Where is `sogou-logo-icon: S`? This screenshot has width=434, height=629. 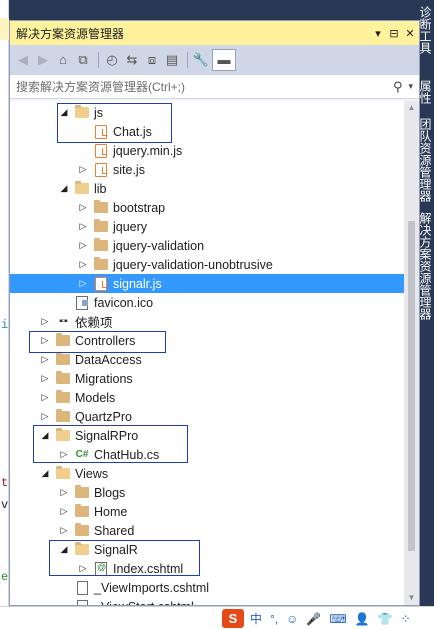
sogou-logo-icon: S is located at coordinates (233, 618).